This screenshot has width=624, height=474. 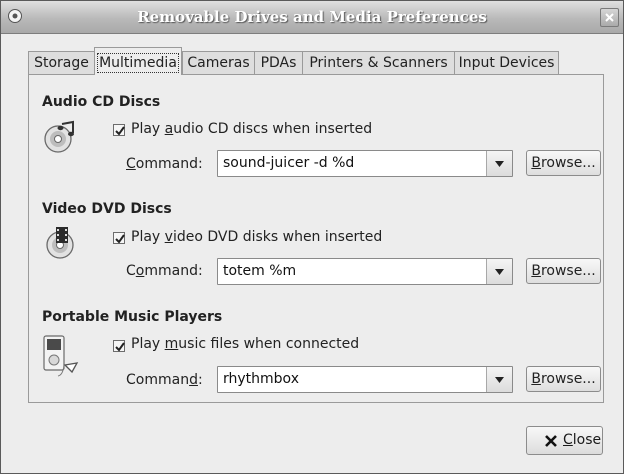 I want to click on music-autoplay-label: Play music files when connected, so click(x=245, y=344).